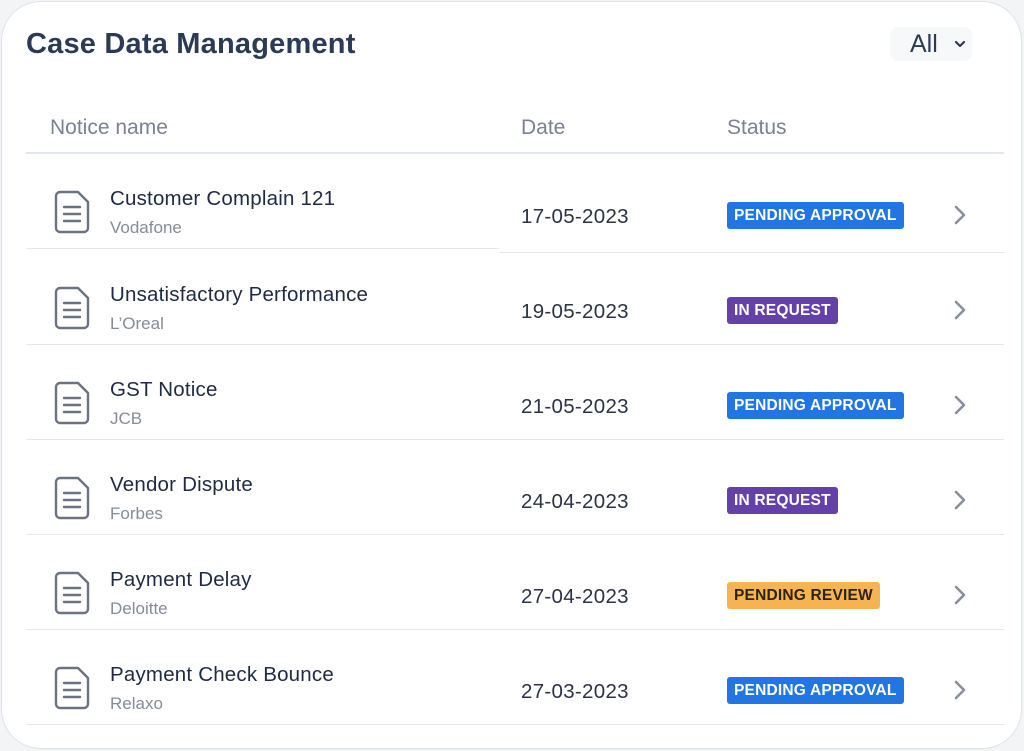  What do you see at coordinates (164, 389) in the screenshot?
I see `notice-name: GST Notice` at bounding box center [164, 389].